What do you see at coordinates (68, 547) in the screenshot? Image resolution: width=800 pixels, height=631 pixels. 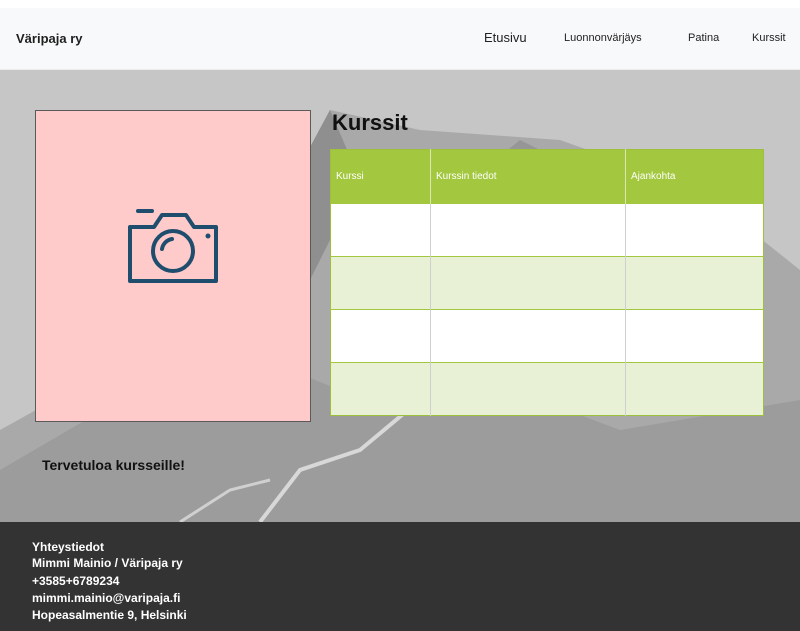 I see `footer-heading: Yhteystiedot` at bounding box center [68, 547].